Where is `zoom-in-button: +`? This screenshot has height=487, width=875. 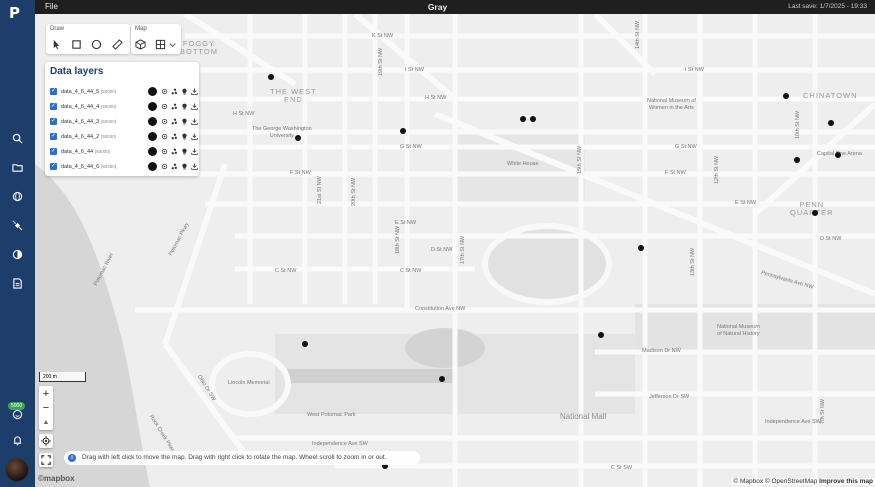
zoom-in-button: + is located at coordinates (46, 394).